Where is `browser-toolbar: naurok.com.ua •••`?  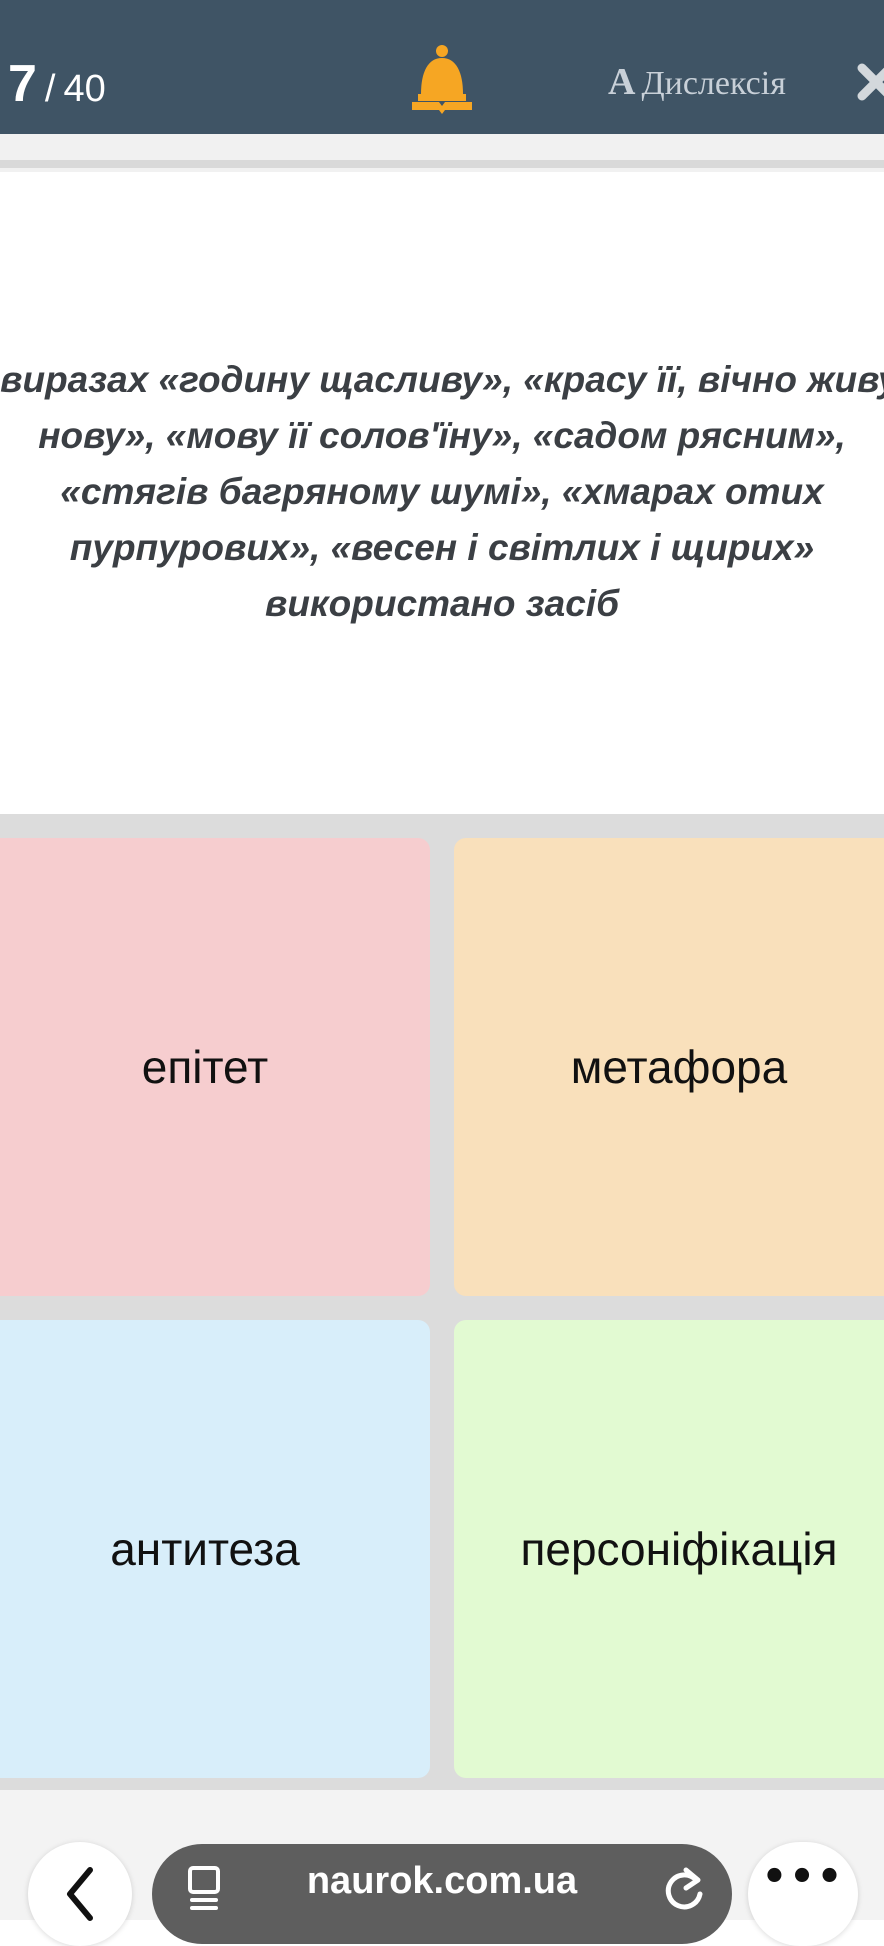
browser-toolbar: naurok.com.ua ••• is located at coordinates (442, 1868).